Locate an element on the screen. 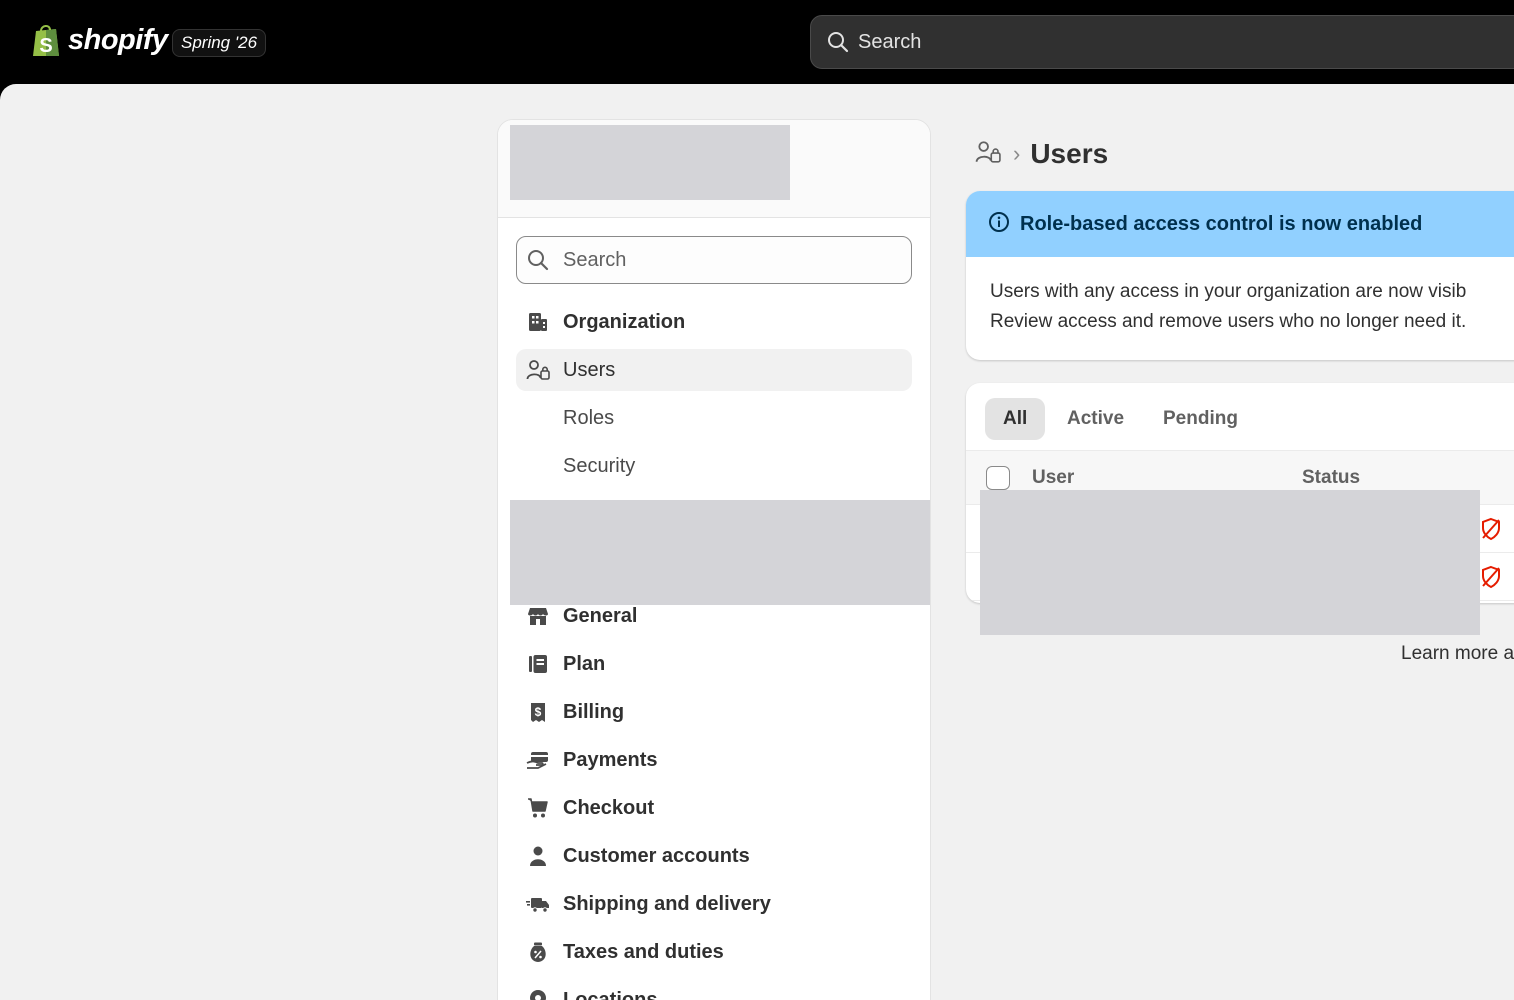  sidebar-header is located at coordinates (714, 169).